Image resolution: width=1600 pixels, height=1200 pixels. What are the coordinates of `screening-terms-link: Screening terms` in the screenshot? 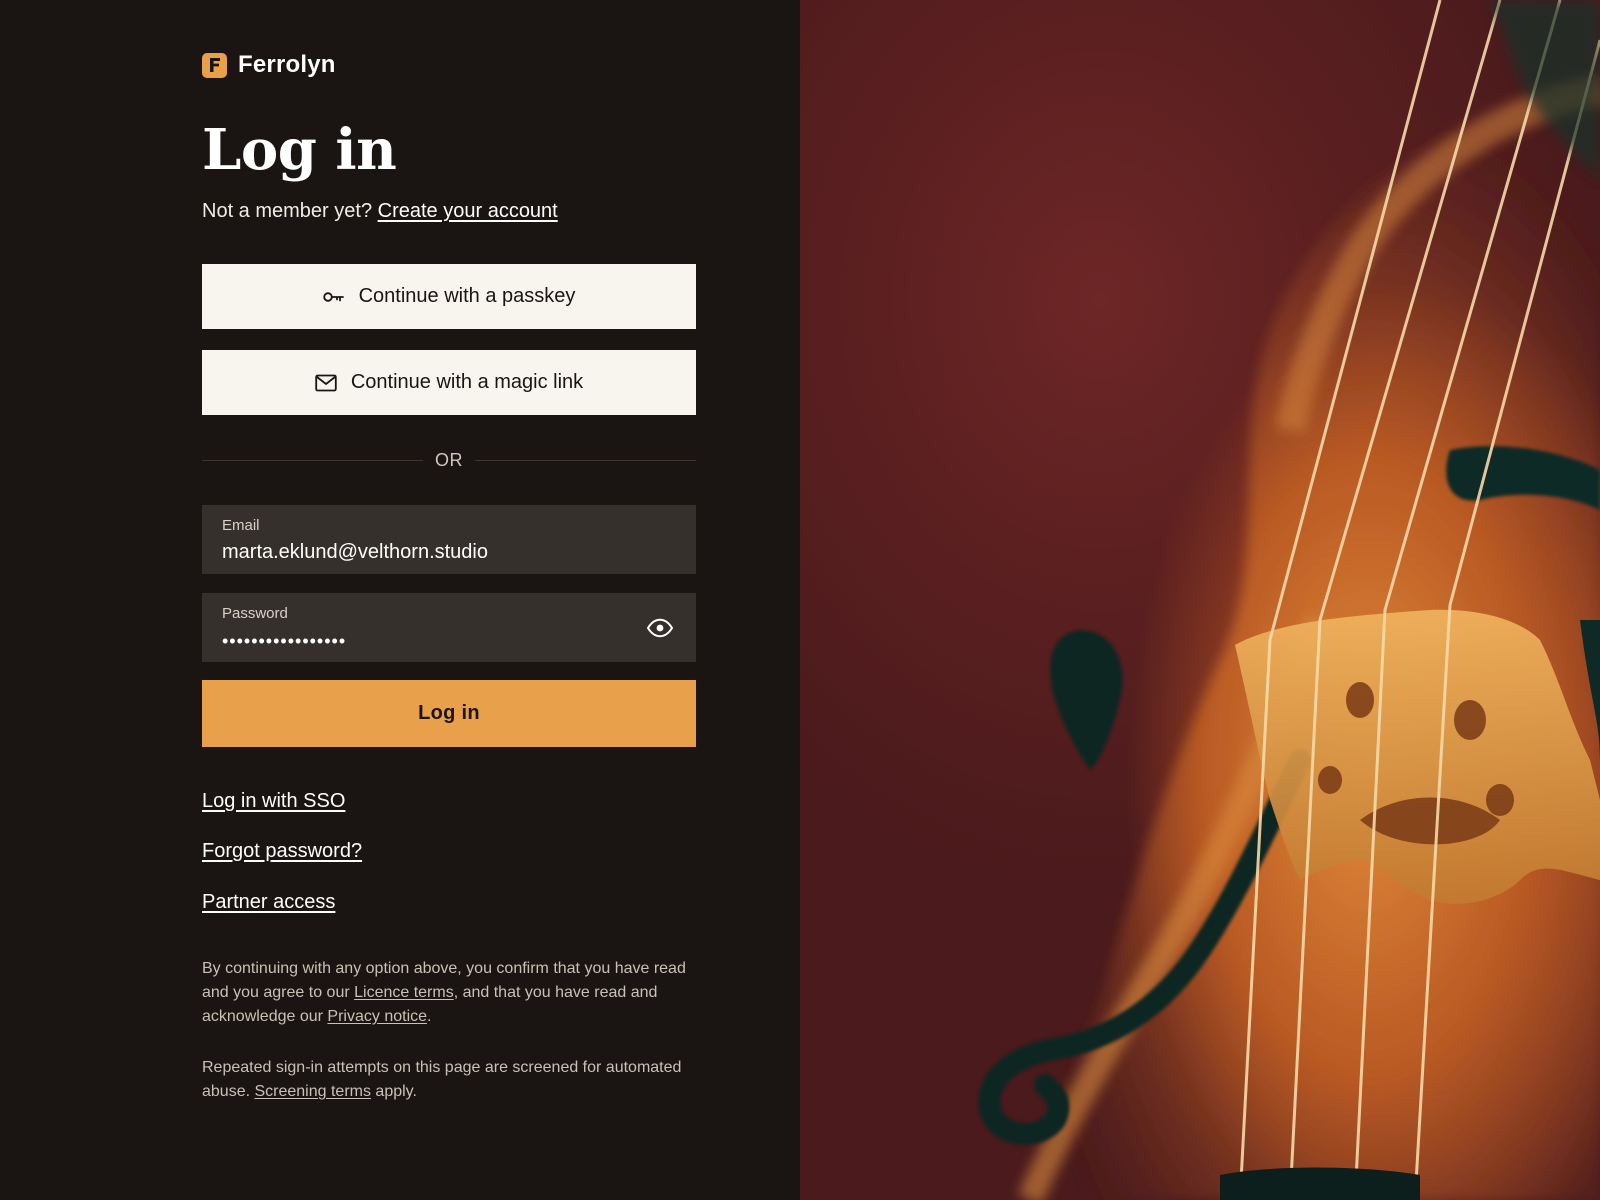 It's located at (312, 1091).